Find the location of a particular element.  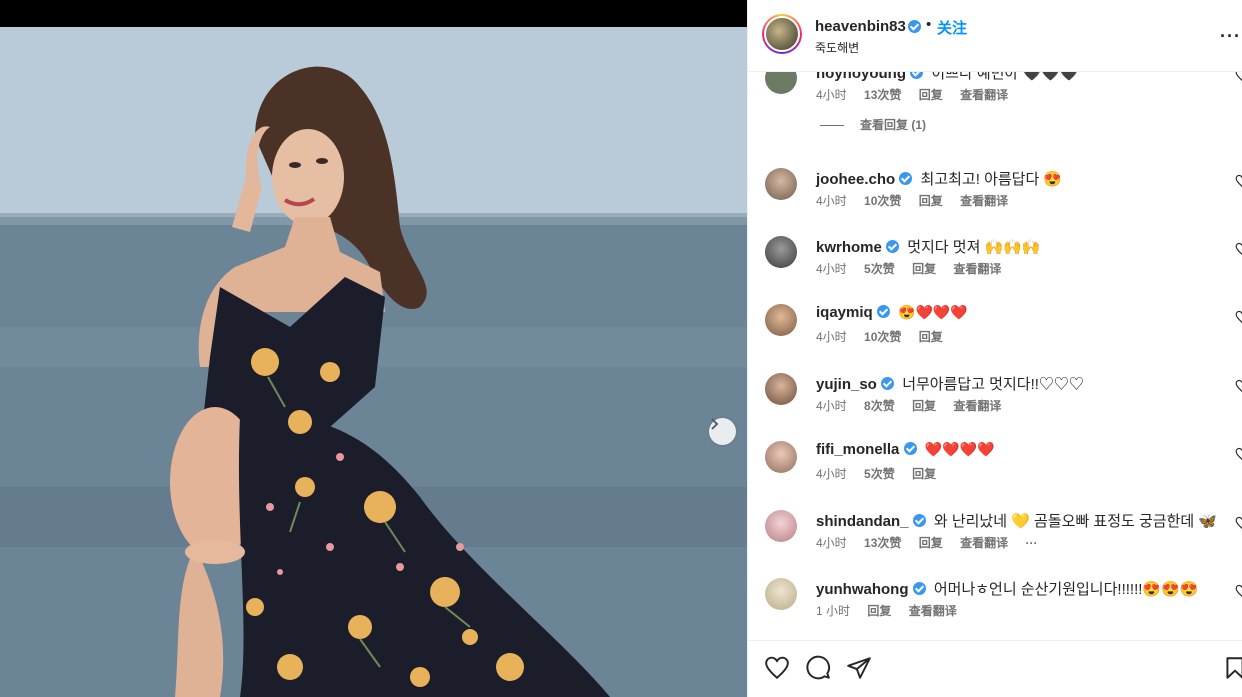

commenter-username: joohee.cho is located at coordinates (855, 179).